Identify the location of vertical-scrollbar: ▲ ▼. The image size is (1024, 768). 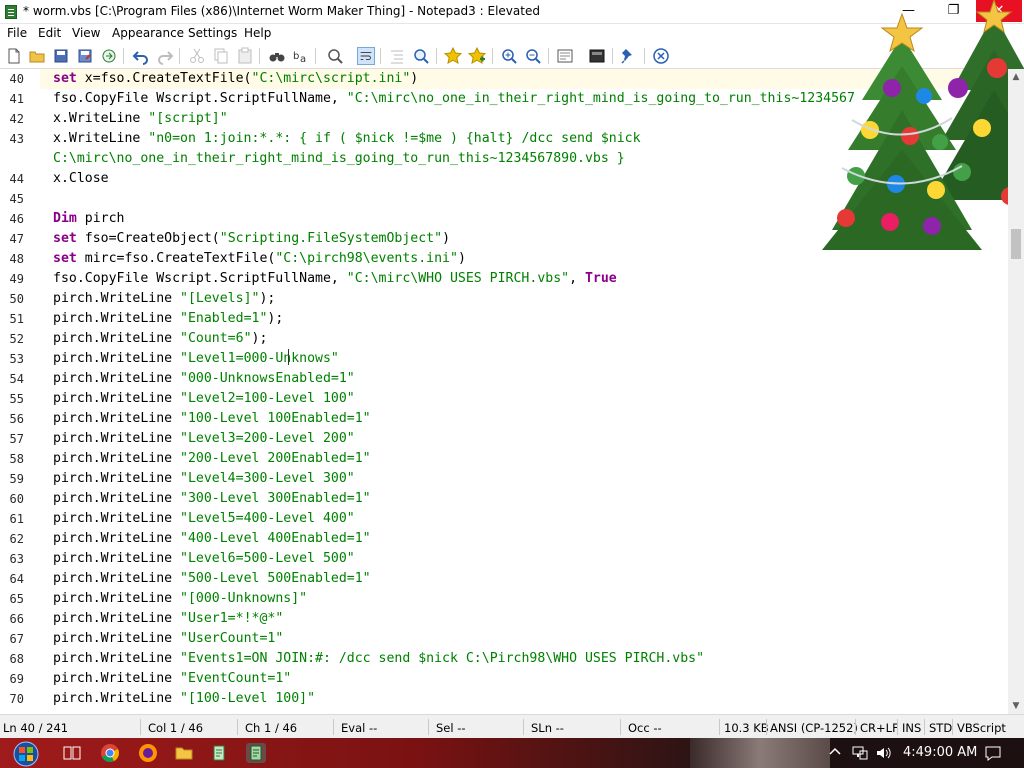
(1016, 391).